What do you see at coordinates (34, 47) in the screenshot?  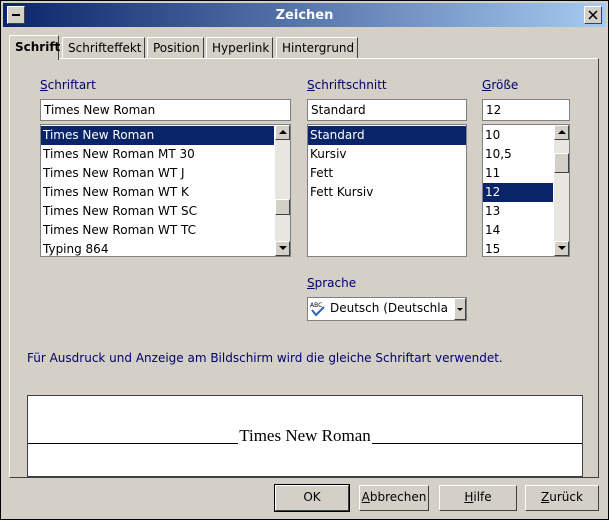 I see `tab-schrift: Schrift` at bounding box center [34, 47].